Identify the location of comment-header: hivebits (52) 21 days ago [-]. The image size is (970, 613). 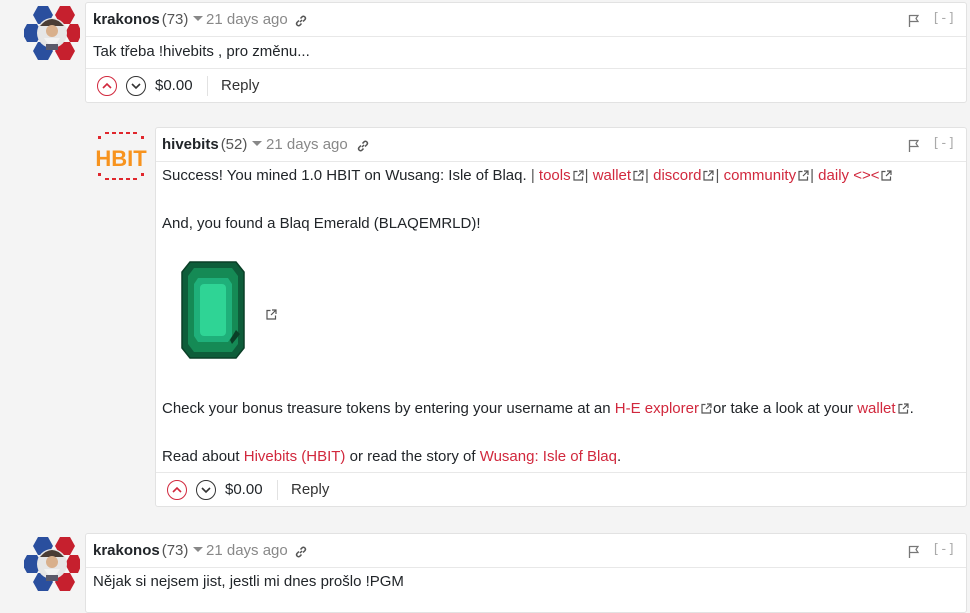
(561, 145).